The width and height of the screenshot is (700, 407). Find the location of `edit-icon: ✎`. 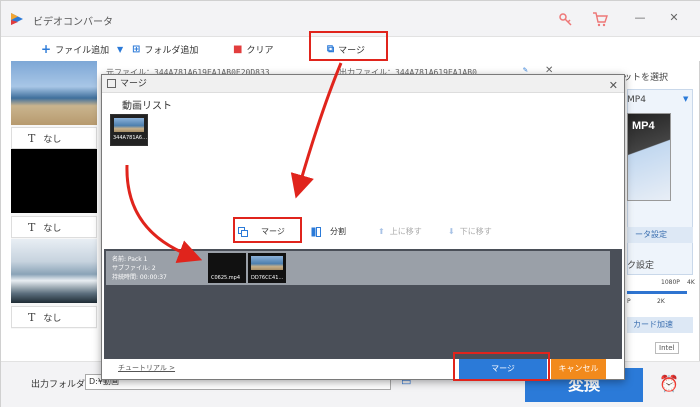

edit-icon: ✎ is located at coordinates (525, 69).